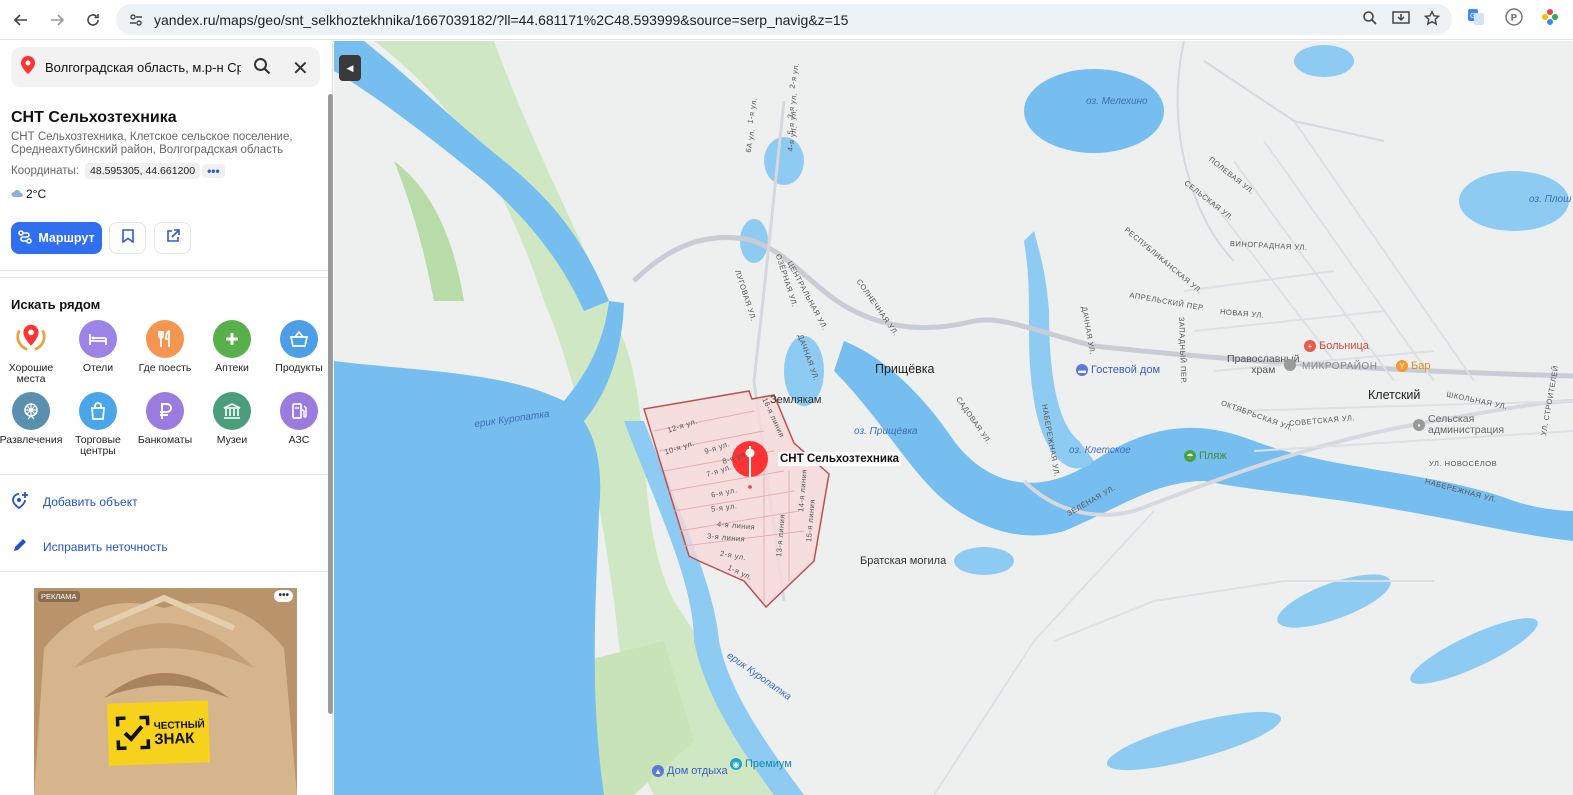 The height and width of the screenshot is (795, 1573). Describe the element at coordinates (1394, 395) in the screenshot. I see `town-label: Клетский` at that location.